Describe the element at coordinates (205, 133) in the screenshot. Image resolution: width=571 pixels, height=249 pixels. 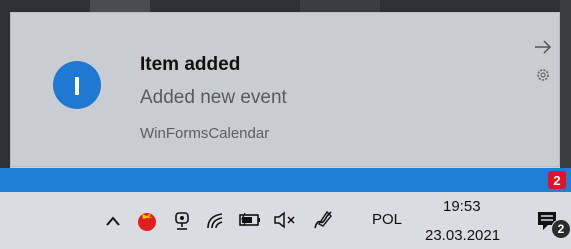
I see `toast-app-name: WinFormsCalendar` at that location.